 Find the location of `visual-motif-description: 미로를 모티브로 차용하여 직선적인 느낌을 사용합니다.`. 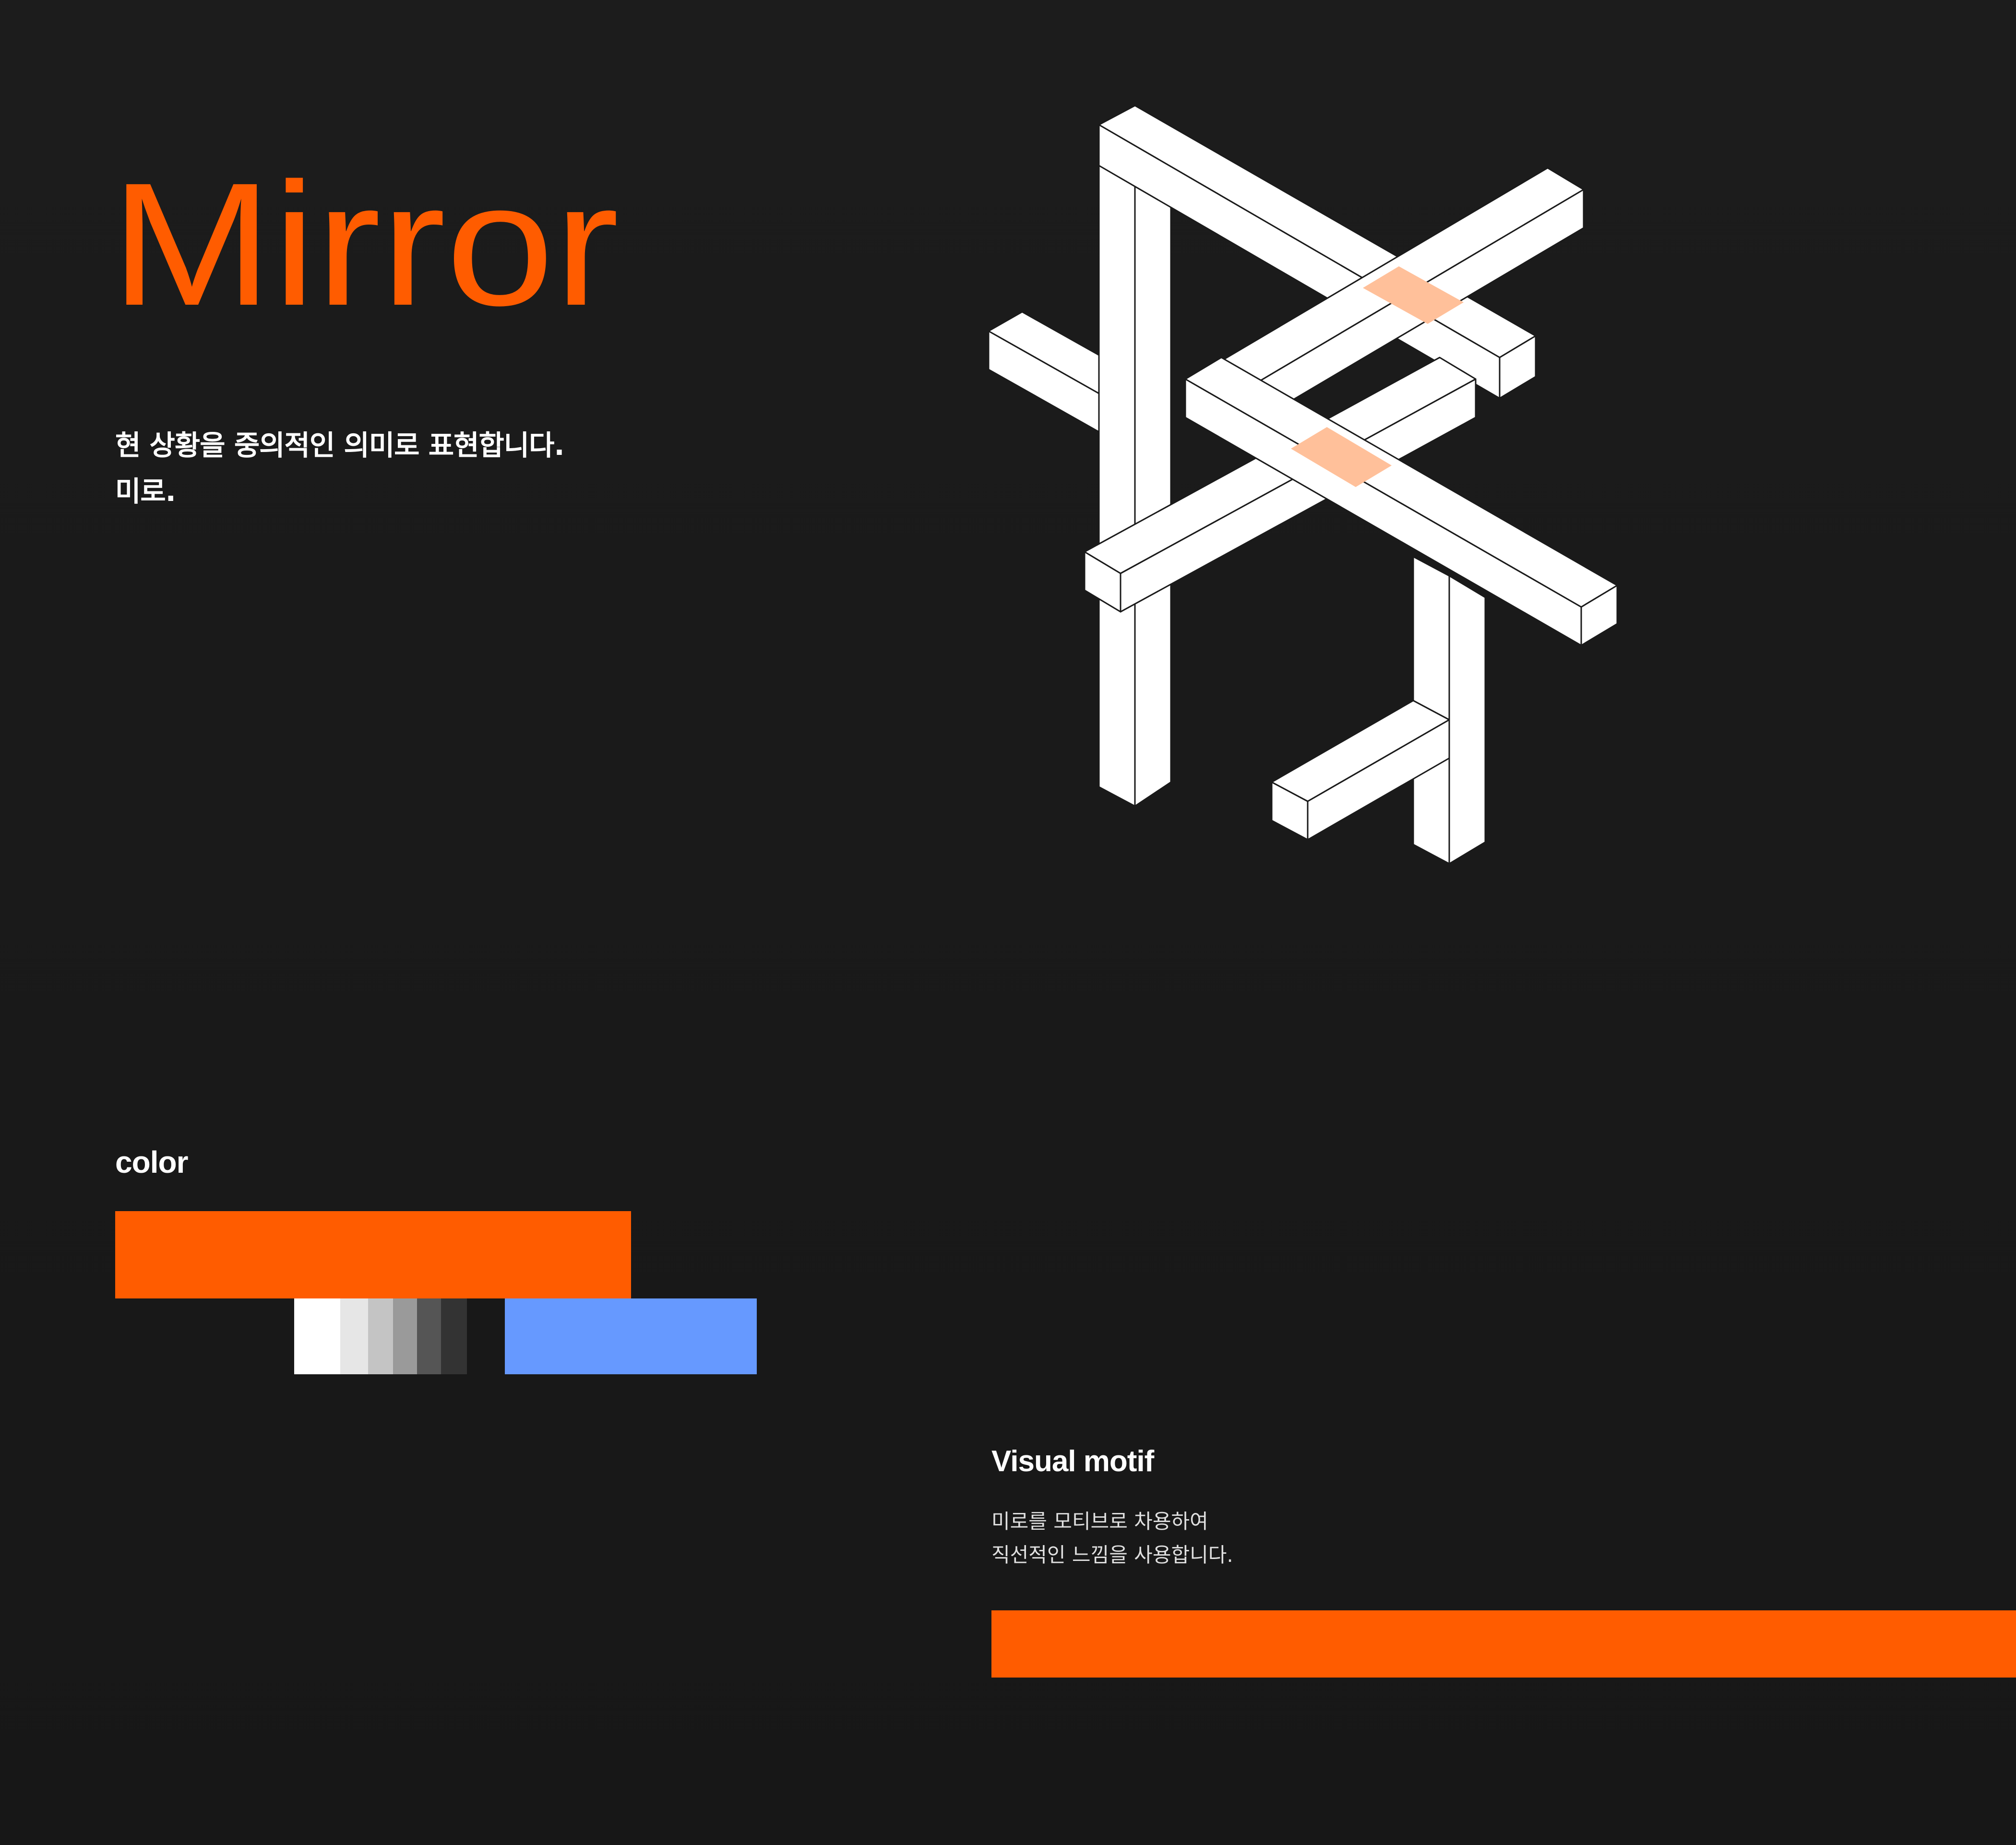

visual-motif-description: 미로를 모티브로 차용하여 직선적인 느낌을 사용합니다. is located at coordinates (1112, 1539).